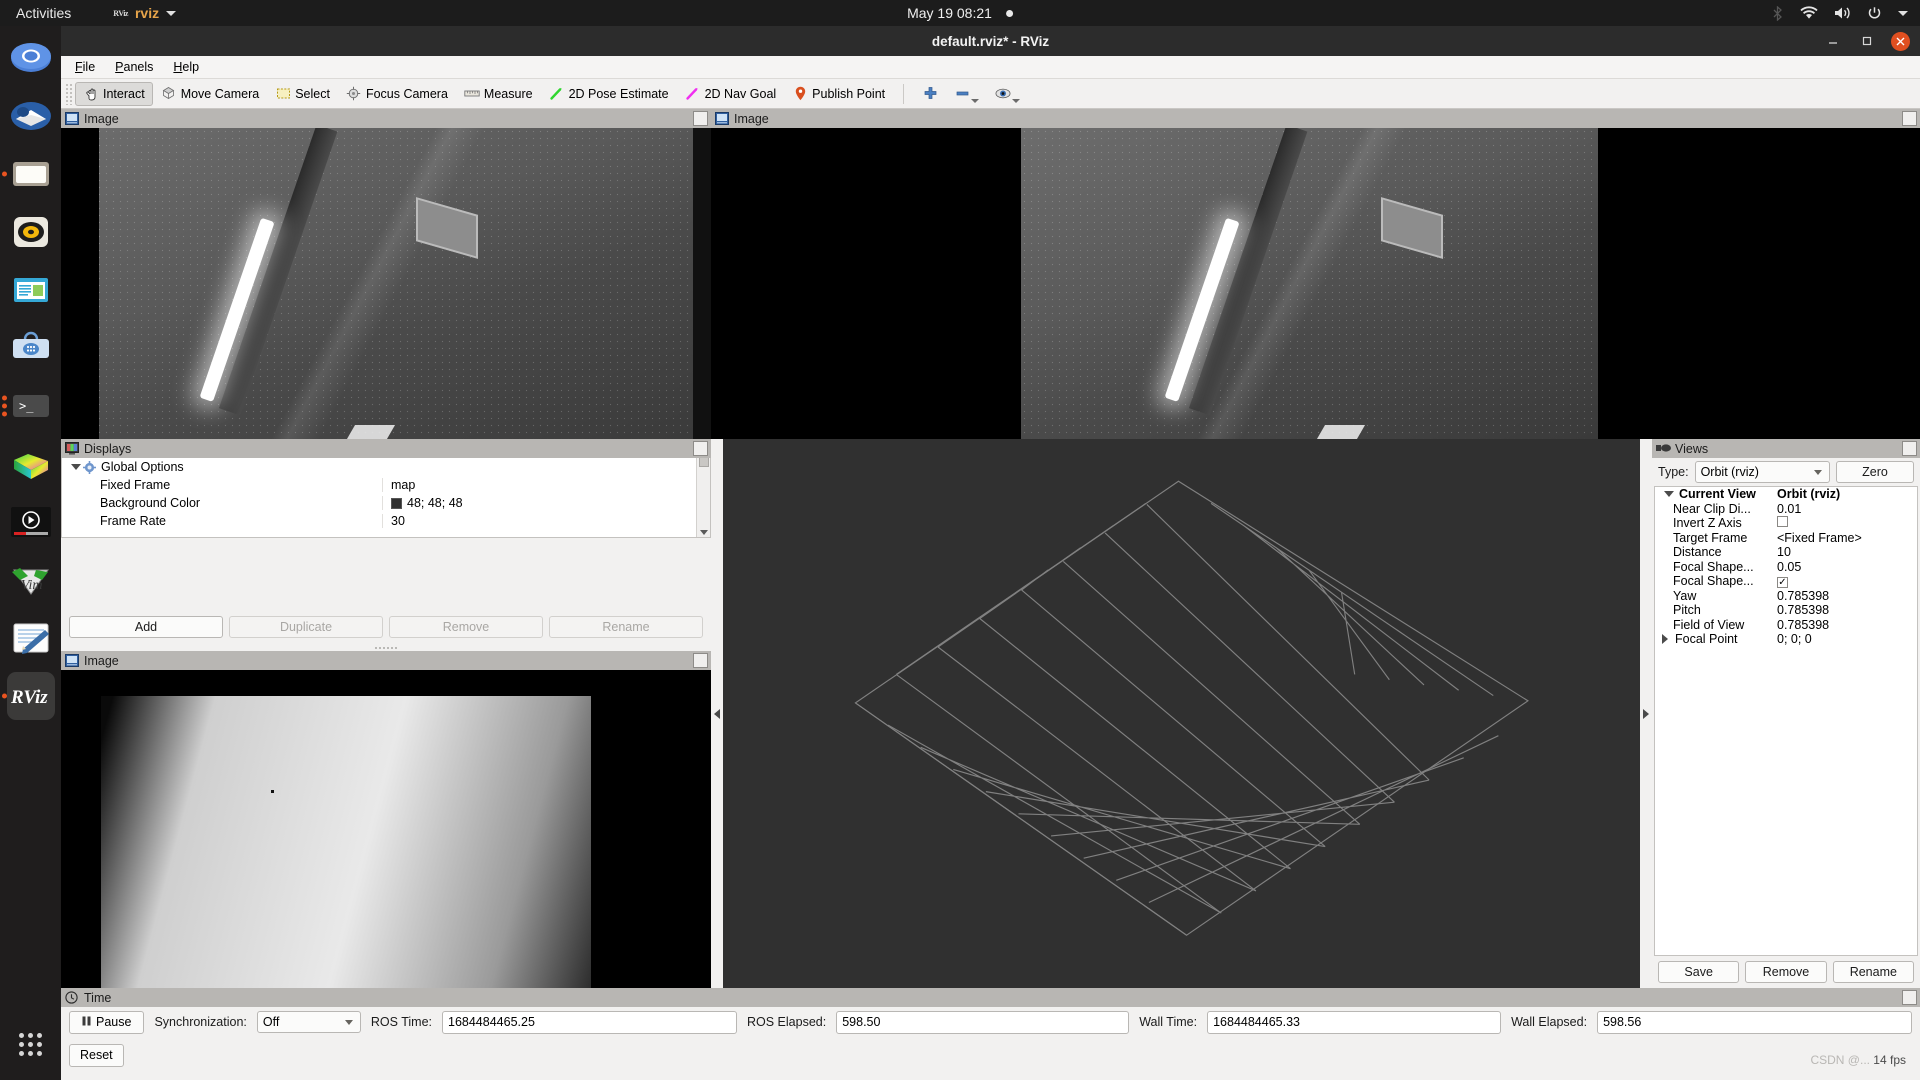 The width and height of the screenshot is (1920, 1080). I want to click on tree-row: Frame Rate 30, so click(379, 521).